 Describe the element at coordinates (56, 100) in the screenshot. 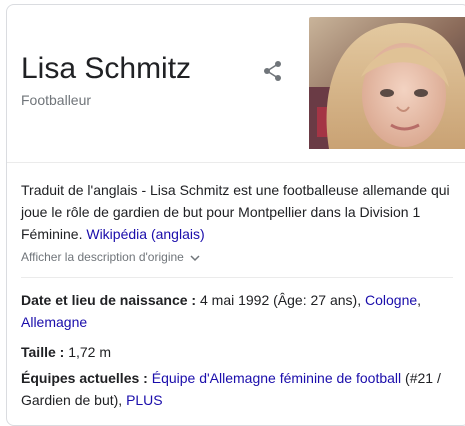

I see `entity-subtitle: Footballeur` at that location.